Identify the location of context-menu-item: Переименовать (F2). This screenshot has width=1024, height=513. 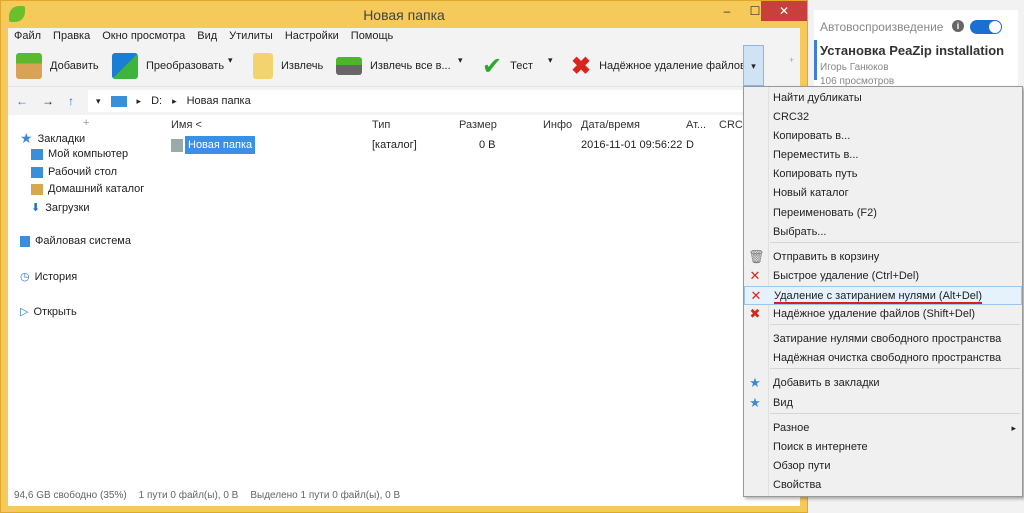
(883, 213).